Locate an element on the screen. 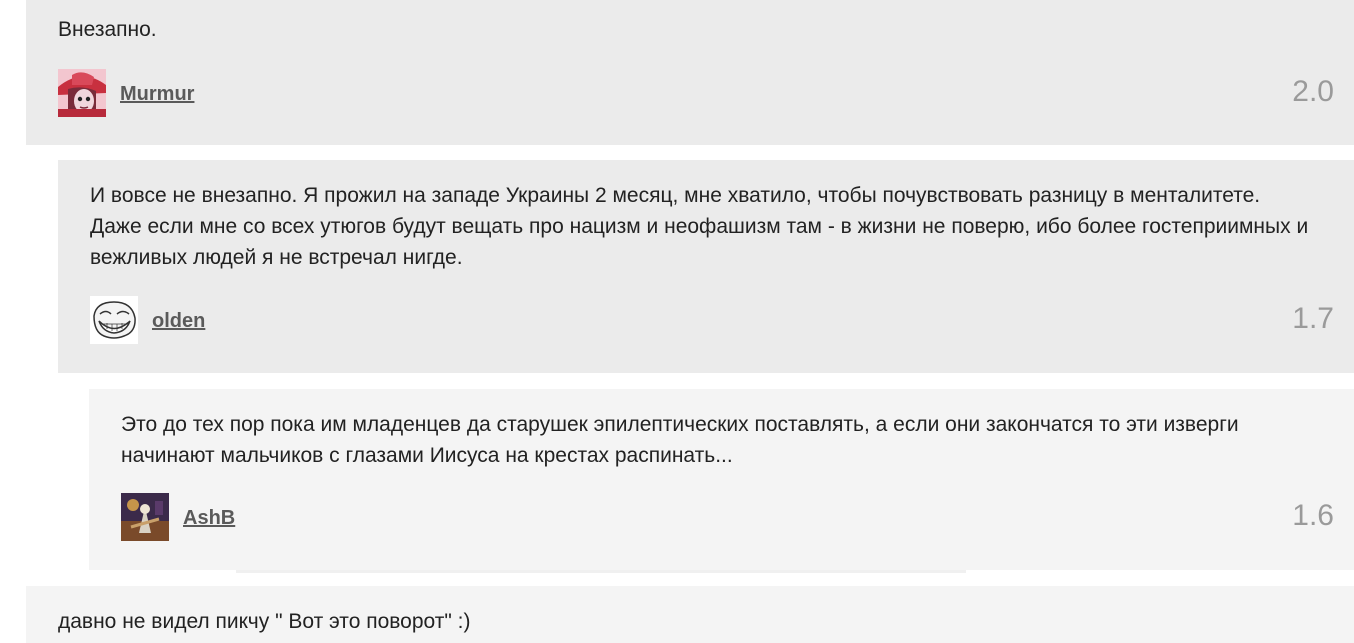  comment-rating: 2.0 is located at coordinates (1313, 91).